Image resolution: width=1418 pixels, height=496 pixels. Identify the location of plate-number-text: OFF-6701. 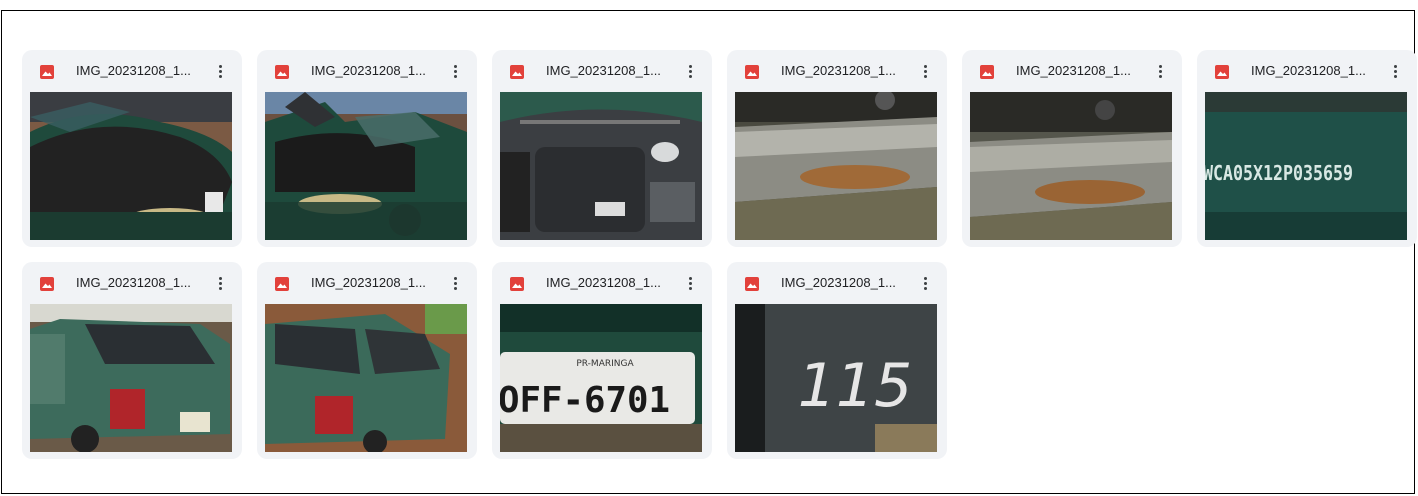
(585, 400).